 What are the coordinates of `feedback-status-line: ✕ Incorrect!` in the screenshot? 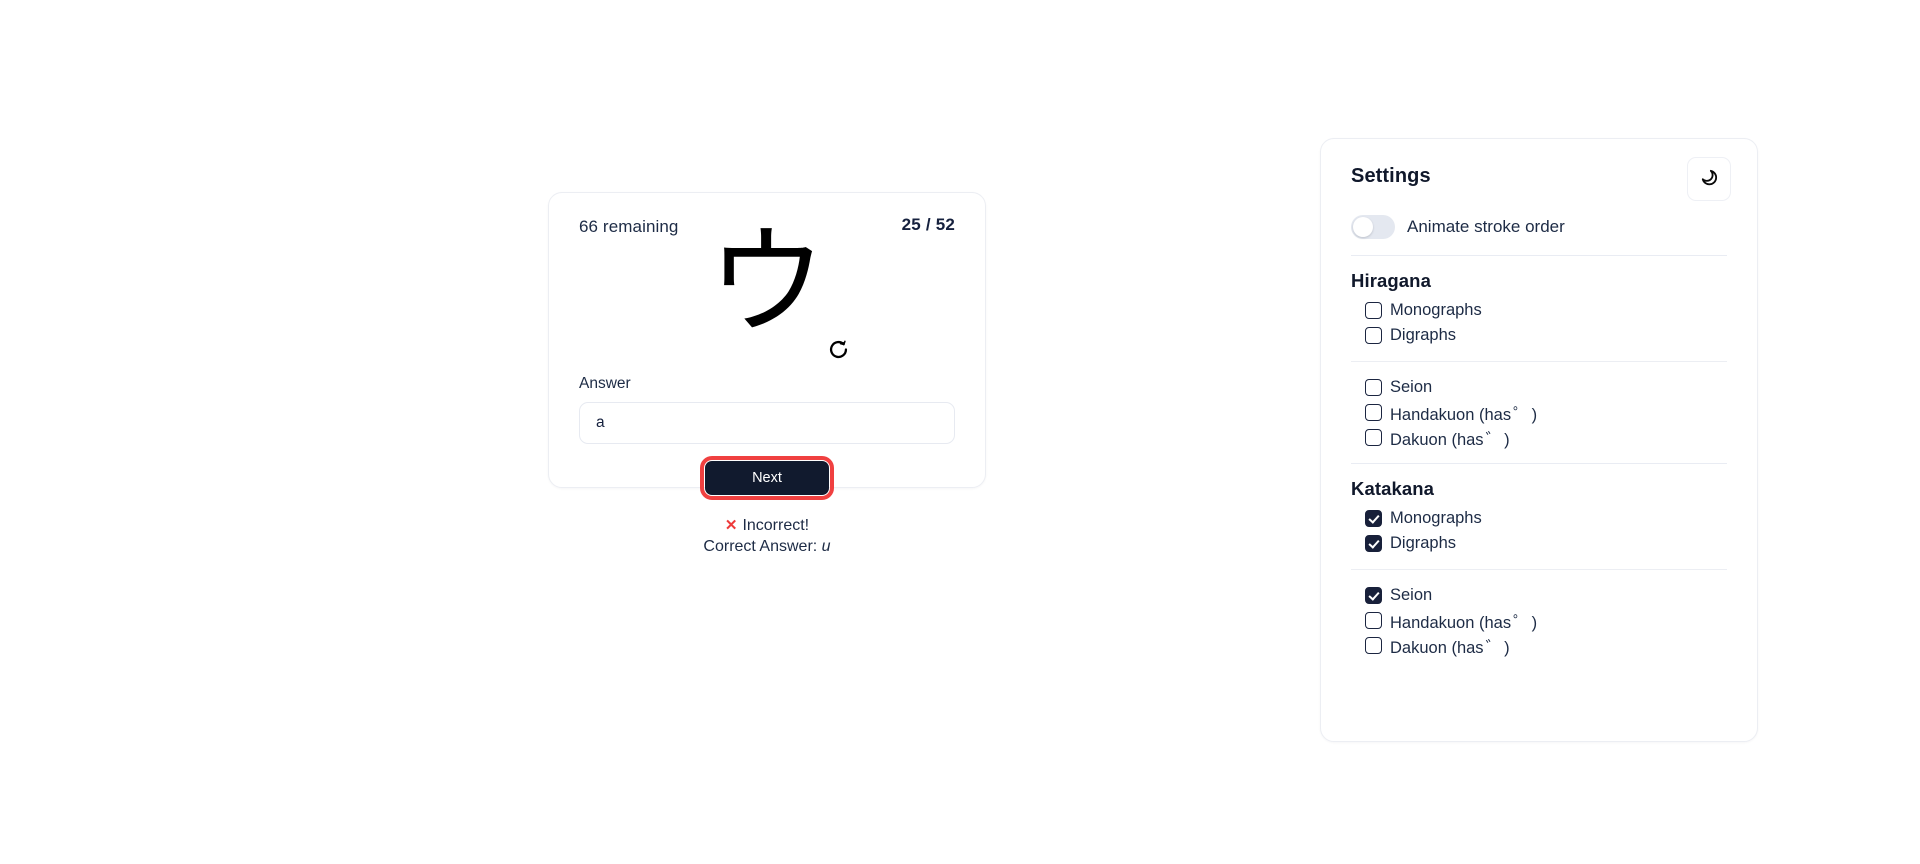 It's located at (767, 525).